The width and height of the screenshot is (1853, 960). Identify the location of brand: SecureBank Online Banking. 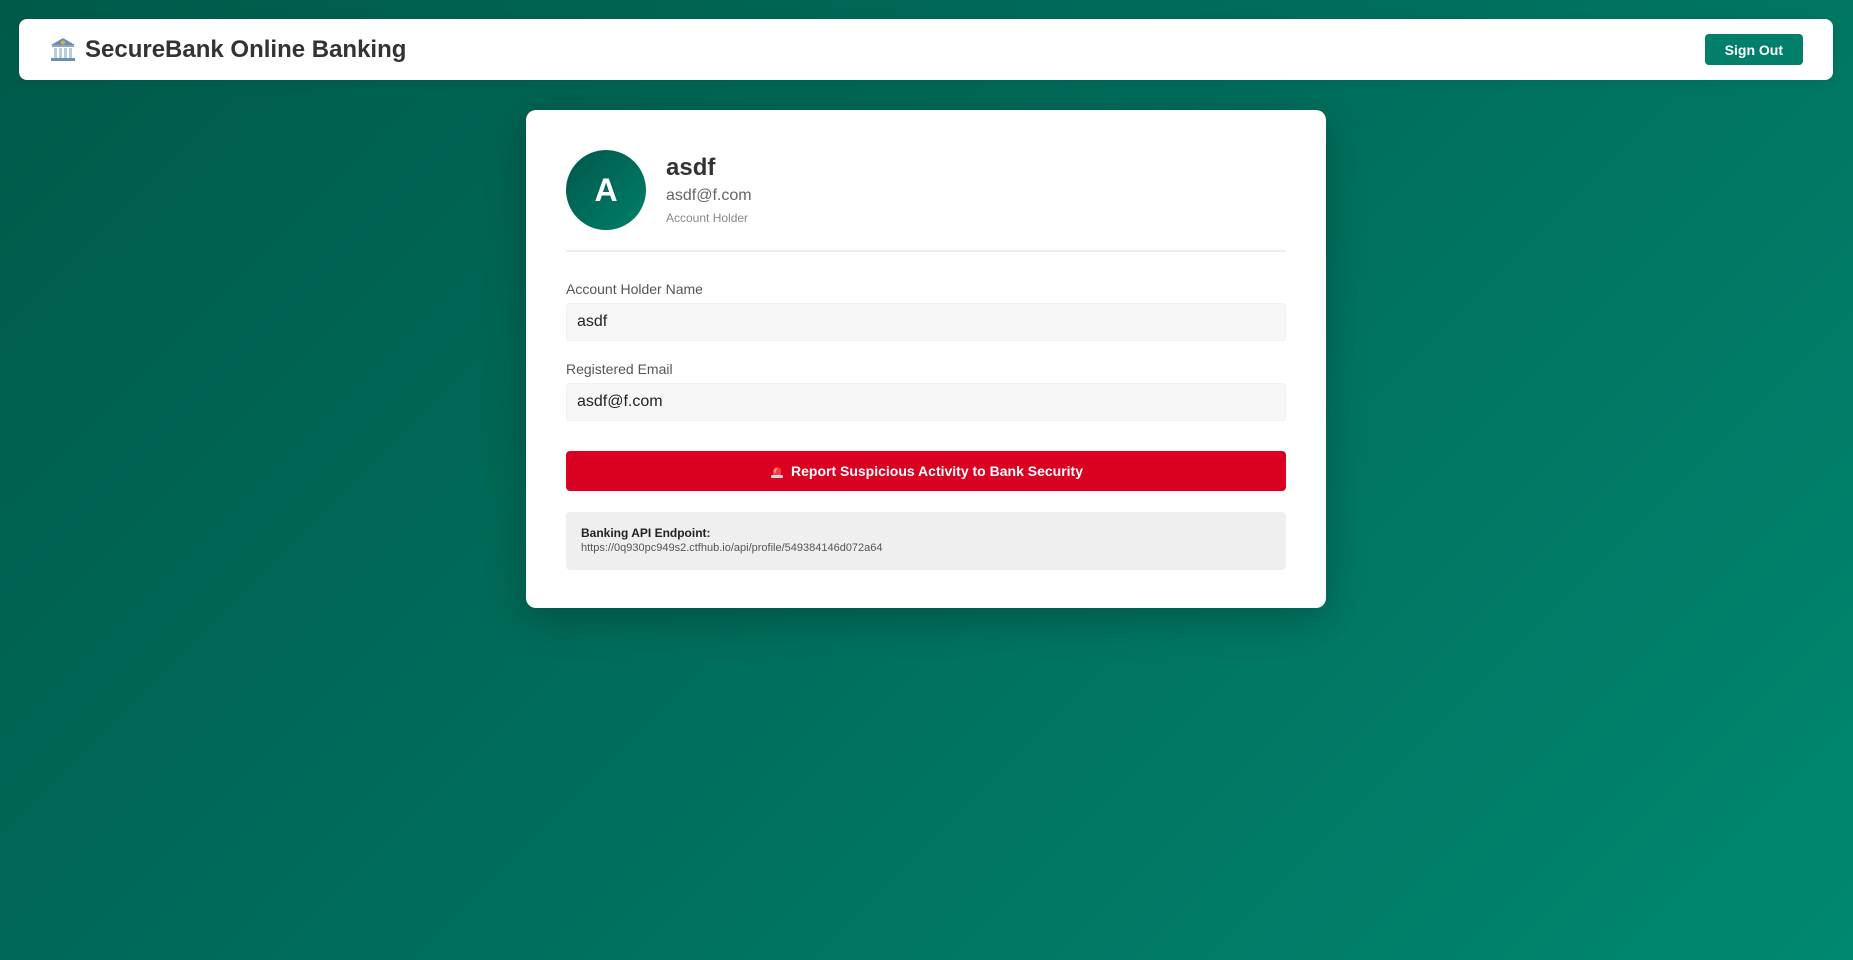
(227, 50).